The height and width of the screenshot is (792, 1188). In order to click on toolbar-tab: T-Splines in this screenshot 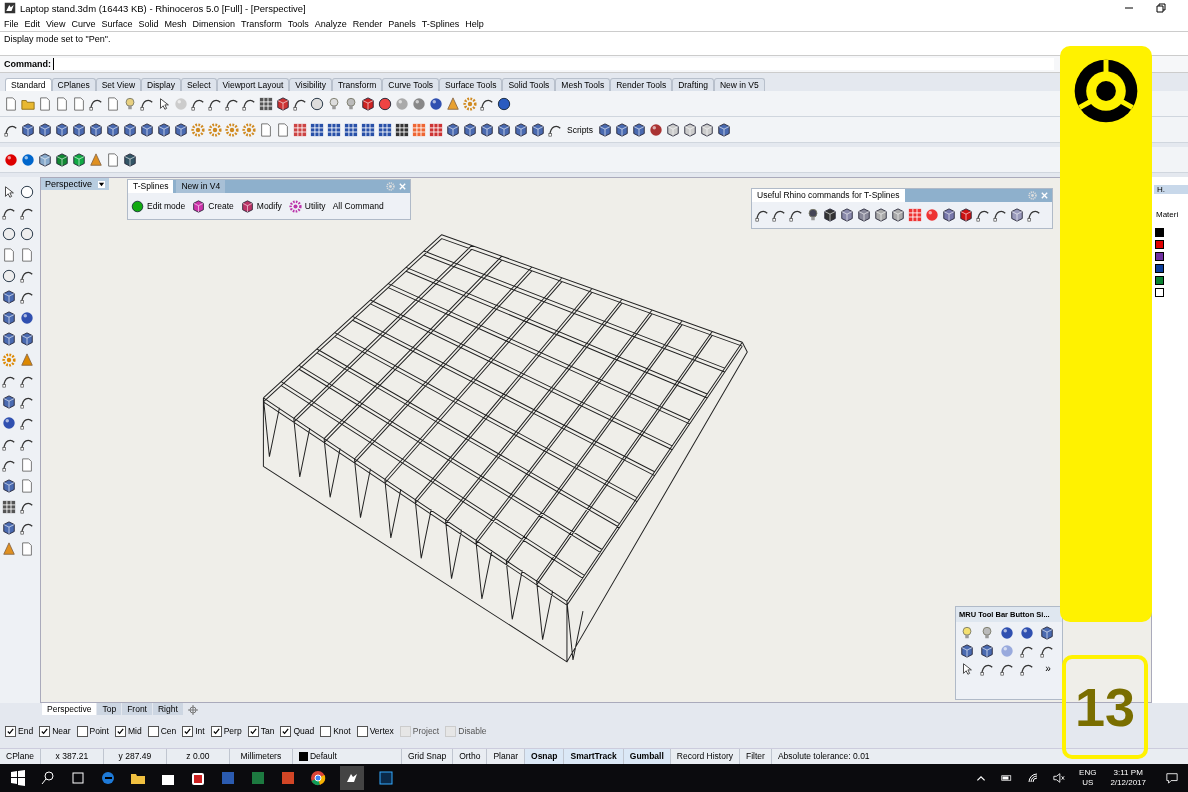, I will do `click(151, 186)`.